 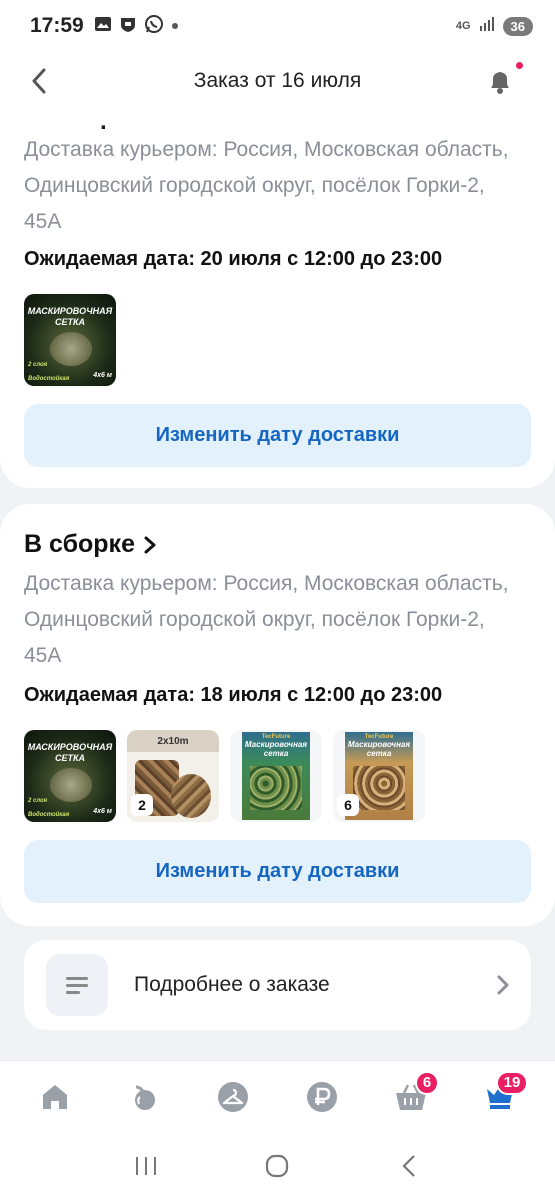 I want to click on signal-icon, so click(x=487, y=26).